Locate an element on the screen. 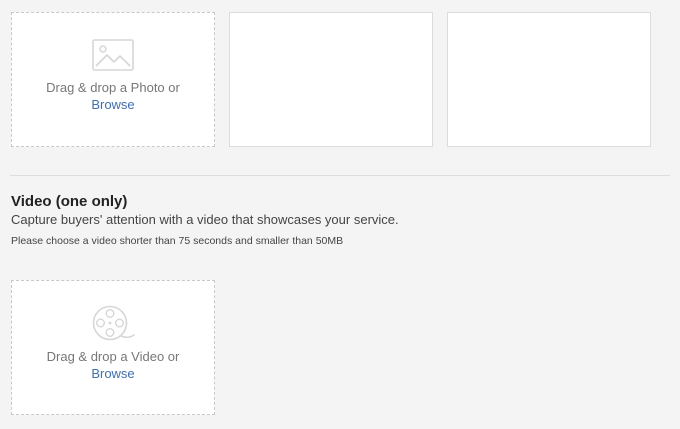 The image size is (680, 429). photo-browse-link: Browse is located at coordinates (113, 104).